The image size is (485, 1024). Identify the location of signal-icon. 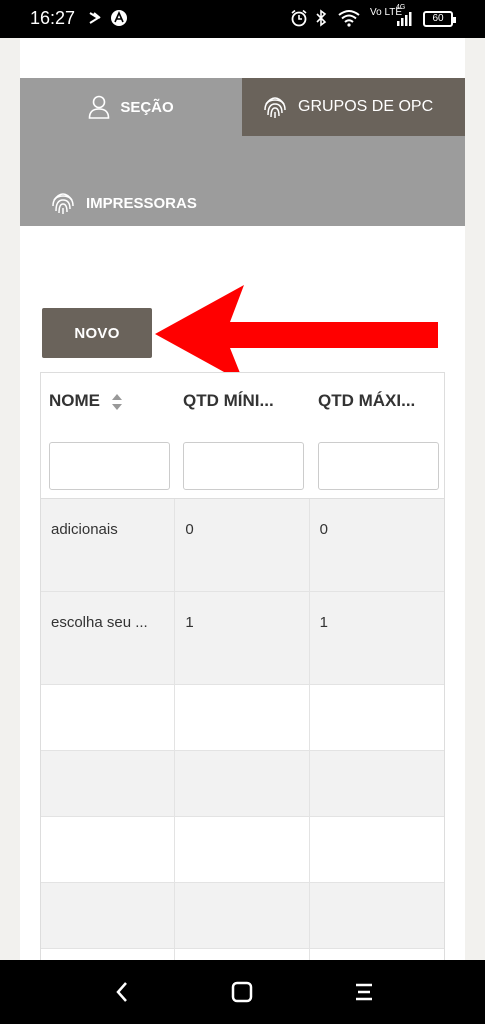
(404, 19).